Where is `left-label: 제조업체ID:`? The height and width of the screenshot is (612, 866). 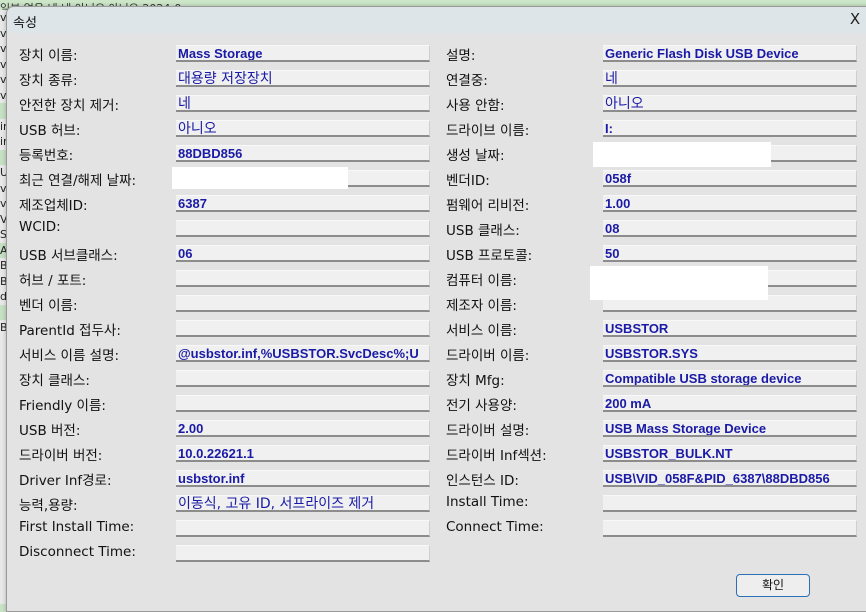 left-label: 제조업체ID: is located at coordinates (53, 206).